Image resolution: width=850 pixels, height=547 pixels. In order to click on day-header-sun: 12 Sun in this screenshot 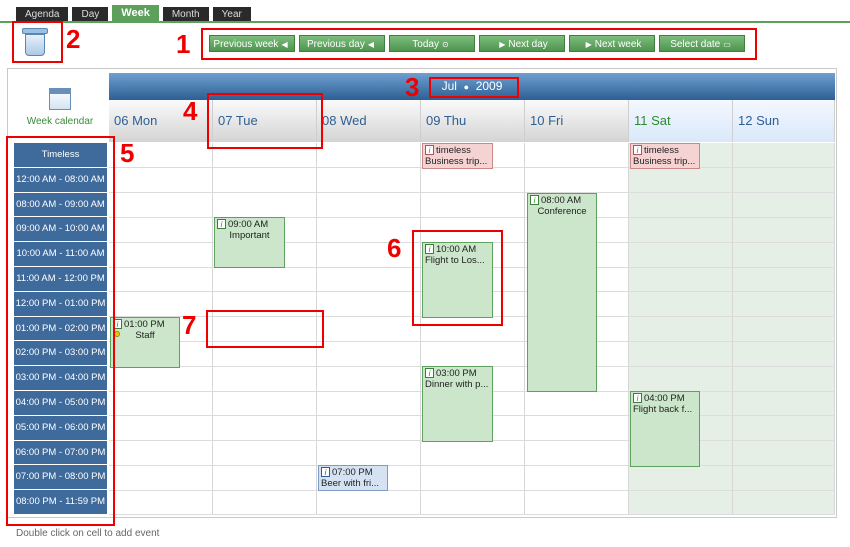, I will do `click(784, 121)`.